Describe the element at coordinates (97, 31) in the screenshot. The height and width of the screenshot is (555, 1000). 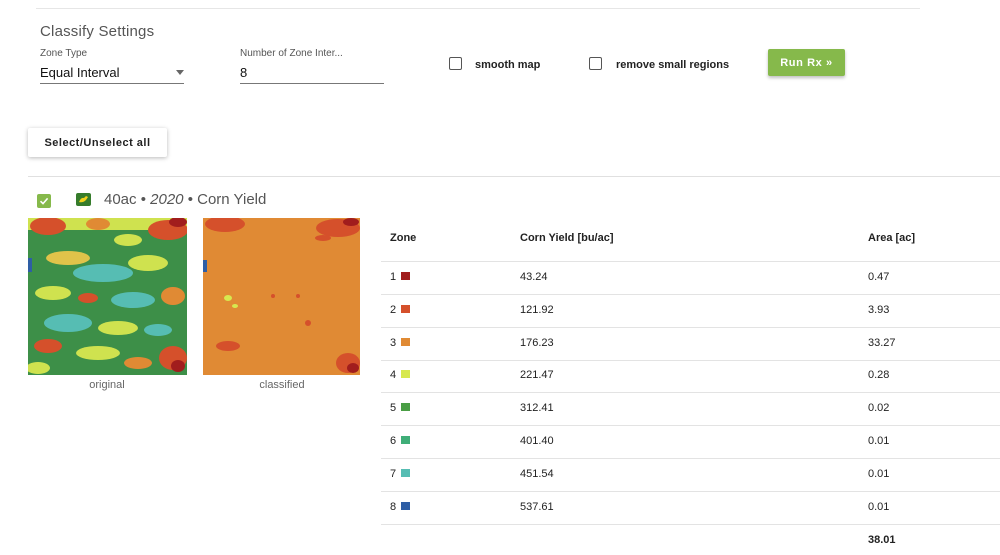
I see `section-title: Classify Settings` at that location.